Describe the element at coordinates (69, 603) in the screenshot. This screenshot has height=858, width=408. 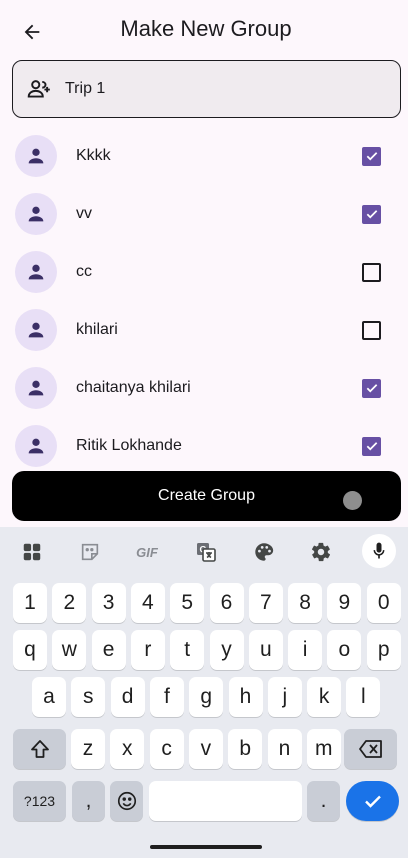
I see `key-2: 2` at that location.